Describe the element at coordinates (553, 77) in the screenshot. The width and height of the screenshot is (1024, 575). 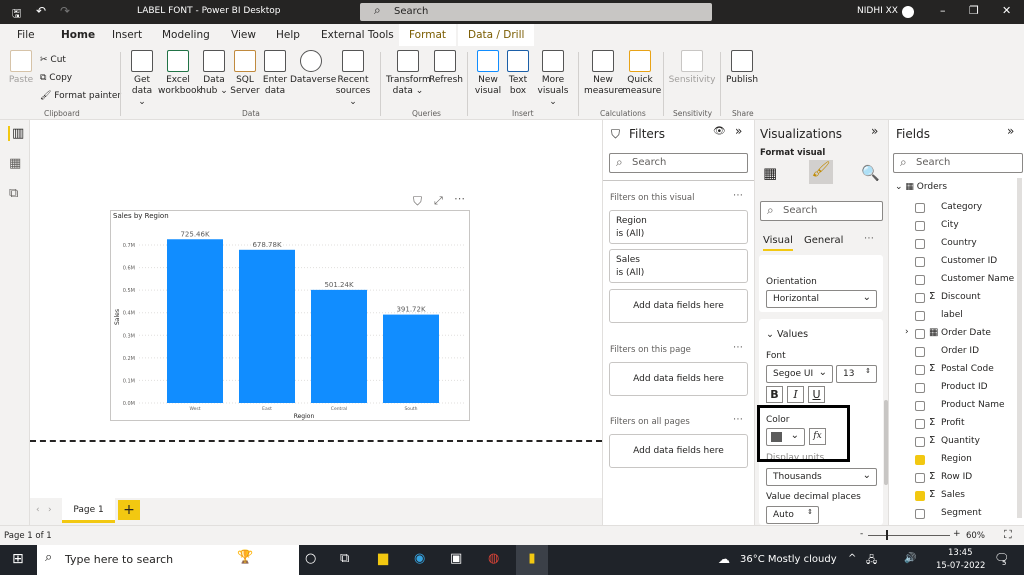
I see `more-visuals-button: More visuals ⌄` at that location.